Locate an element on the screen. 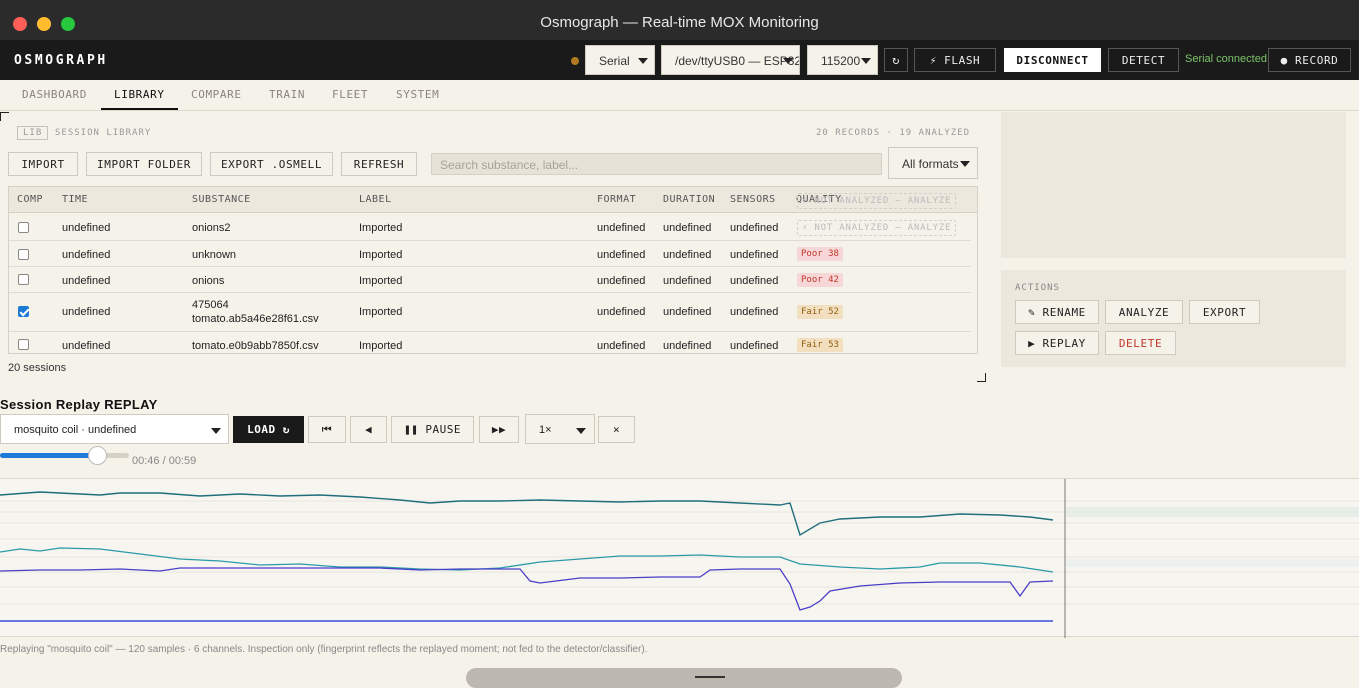 This screenshot has width=1359, height=688. col-duration: DURATION is located at coordinates (689, 199).